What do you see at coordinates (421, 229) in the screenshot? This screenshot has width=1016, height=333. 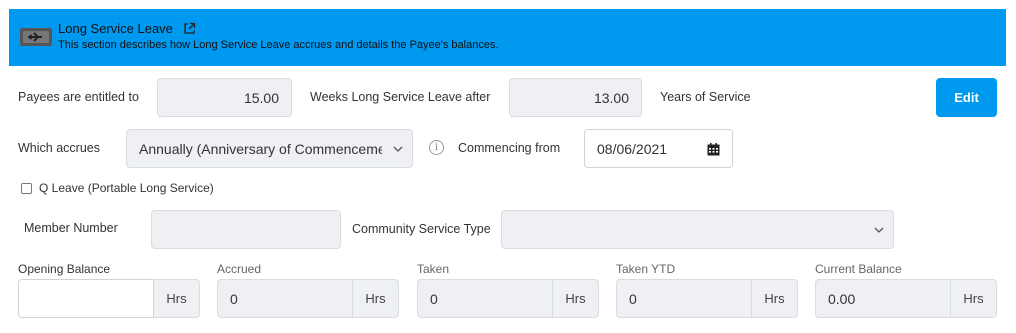 I see `community-service-label: Community Service Type` at bounding box center [421, 229].